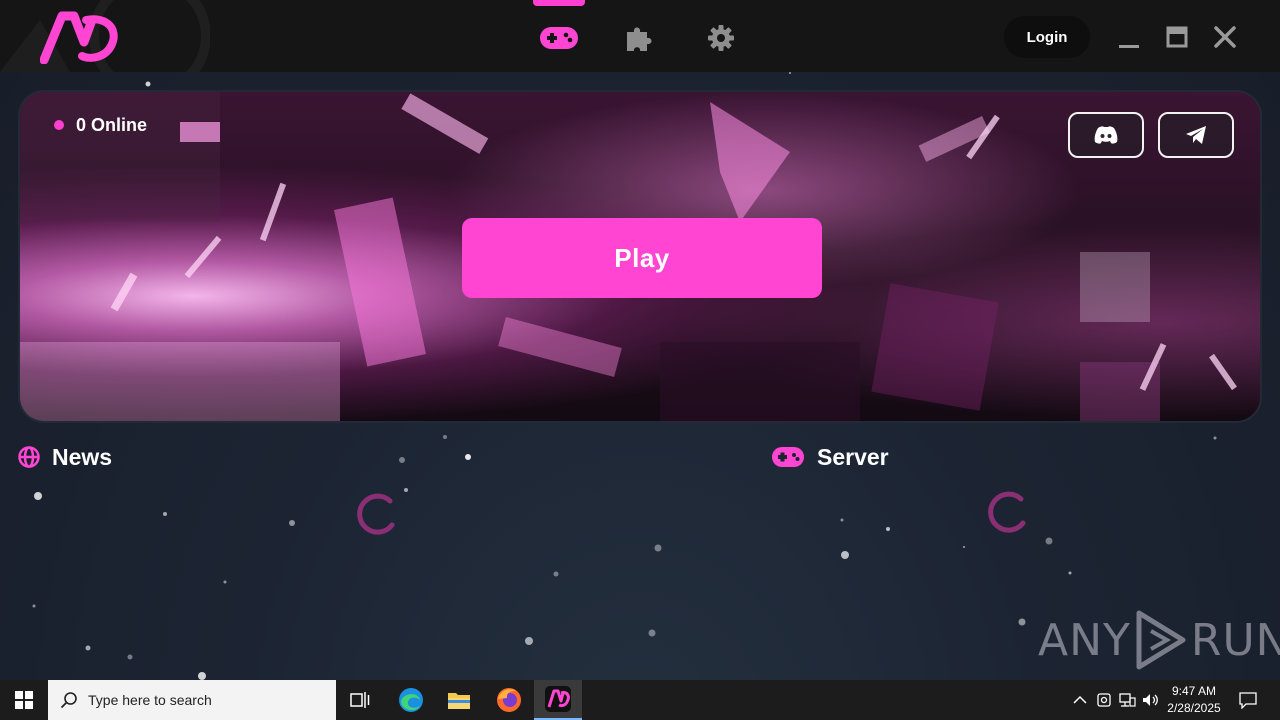  What do you see at coordinates (376, 514) in the screenshot?
I see `news-loading-spinner` at bounding box center [376, 514].